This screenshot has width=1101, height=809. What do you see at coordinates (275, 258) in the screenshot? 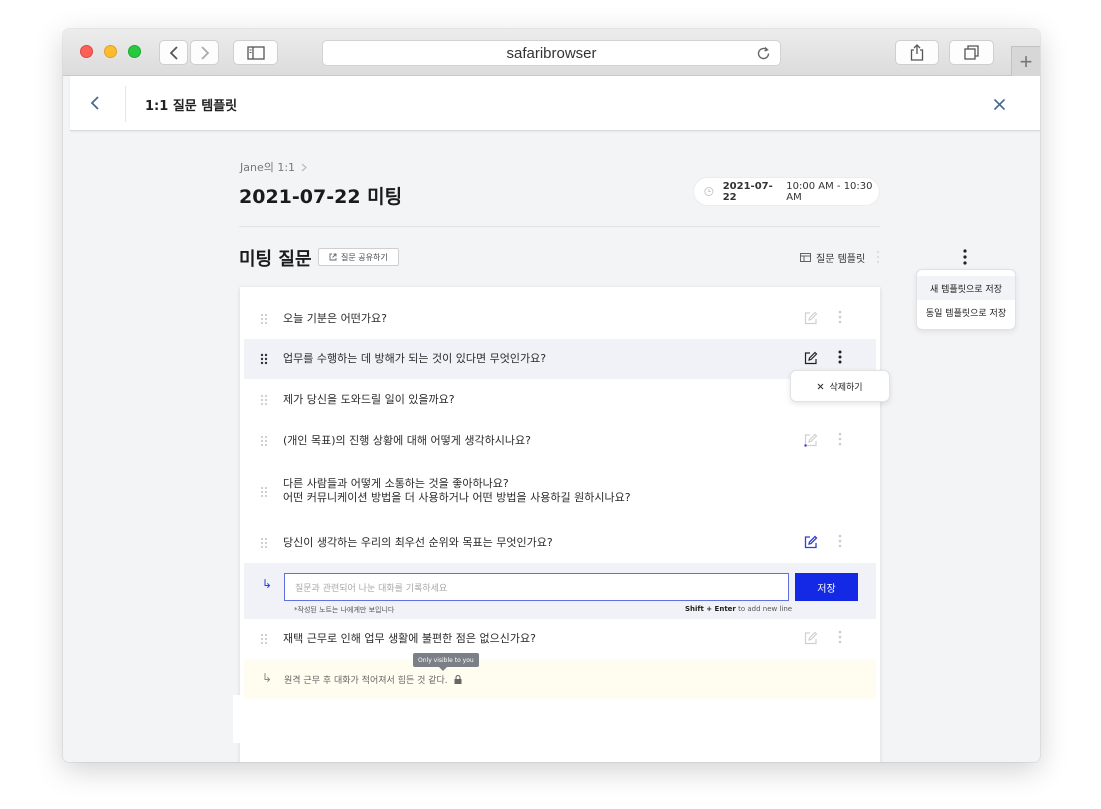
I see `questions-section-title: 미팅 질문` at bounding box center [275, 258].